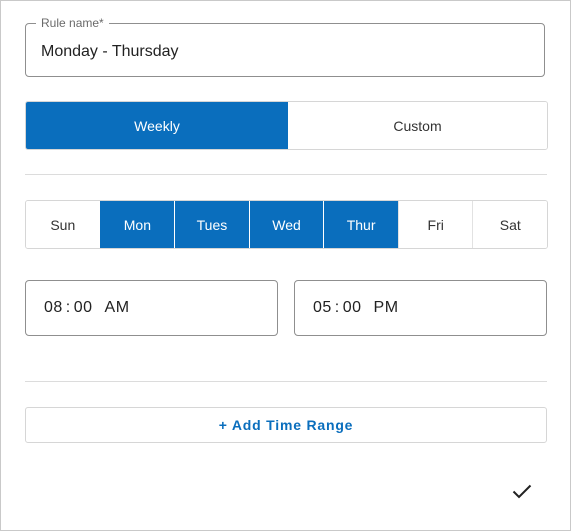 Image resolution: width=571 pixels, height=531 pixels. I want to click on day-sun: Sun, so click(63, 224).